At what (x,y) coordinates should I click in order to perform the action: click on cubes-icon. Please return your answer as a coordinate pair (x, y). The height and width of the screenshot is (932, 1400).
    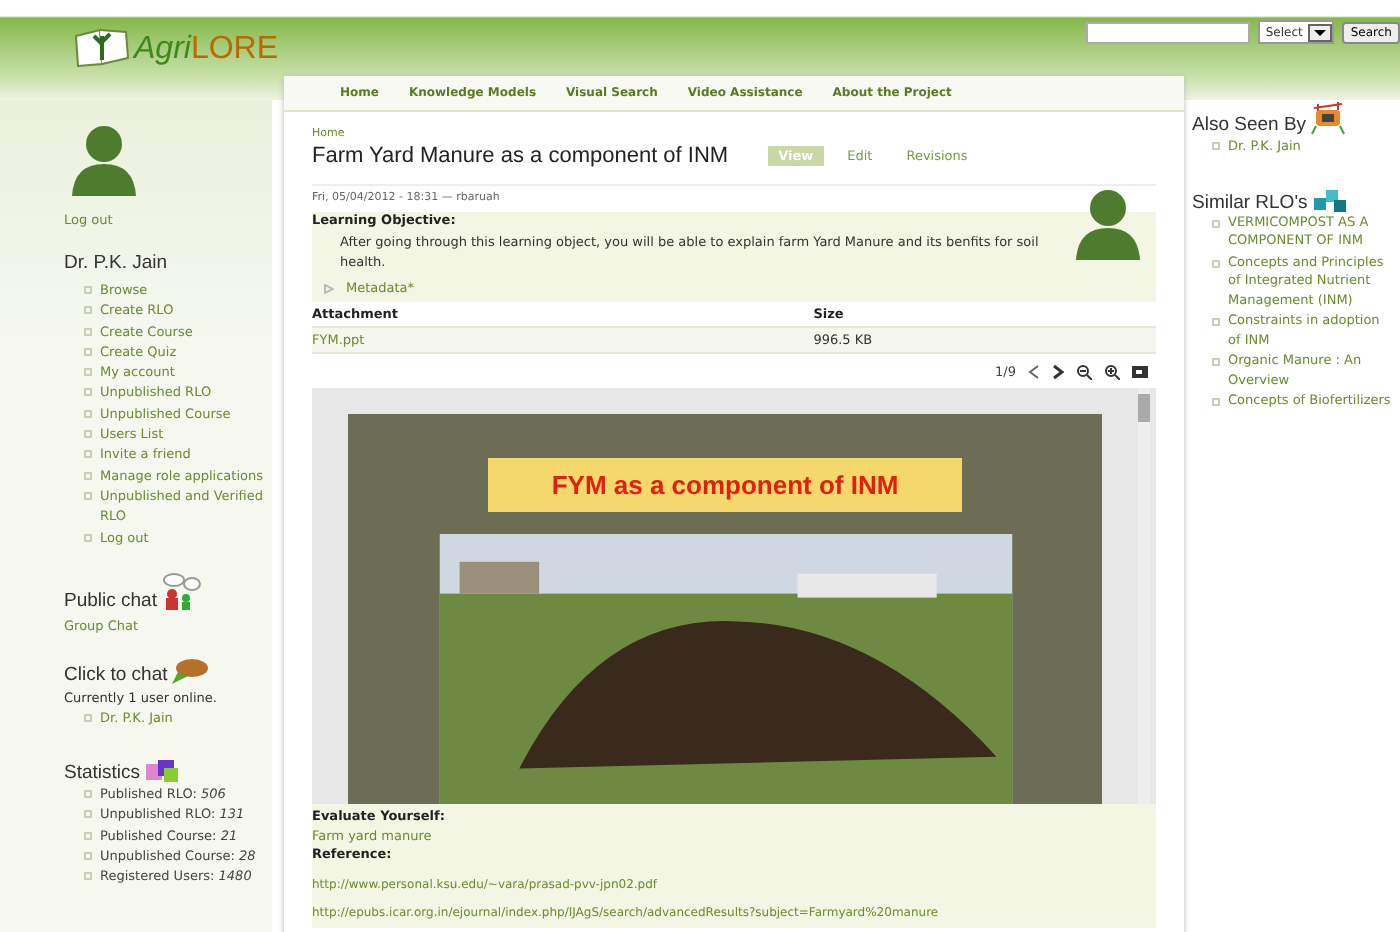
    Looking at the image, I should click on (1329, 199).